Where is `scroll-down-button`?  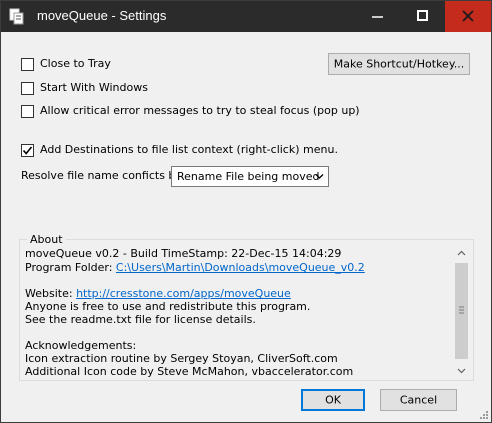
scroll-down-button is located at coordinates (461, 370).